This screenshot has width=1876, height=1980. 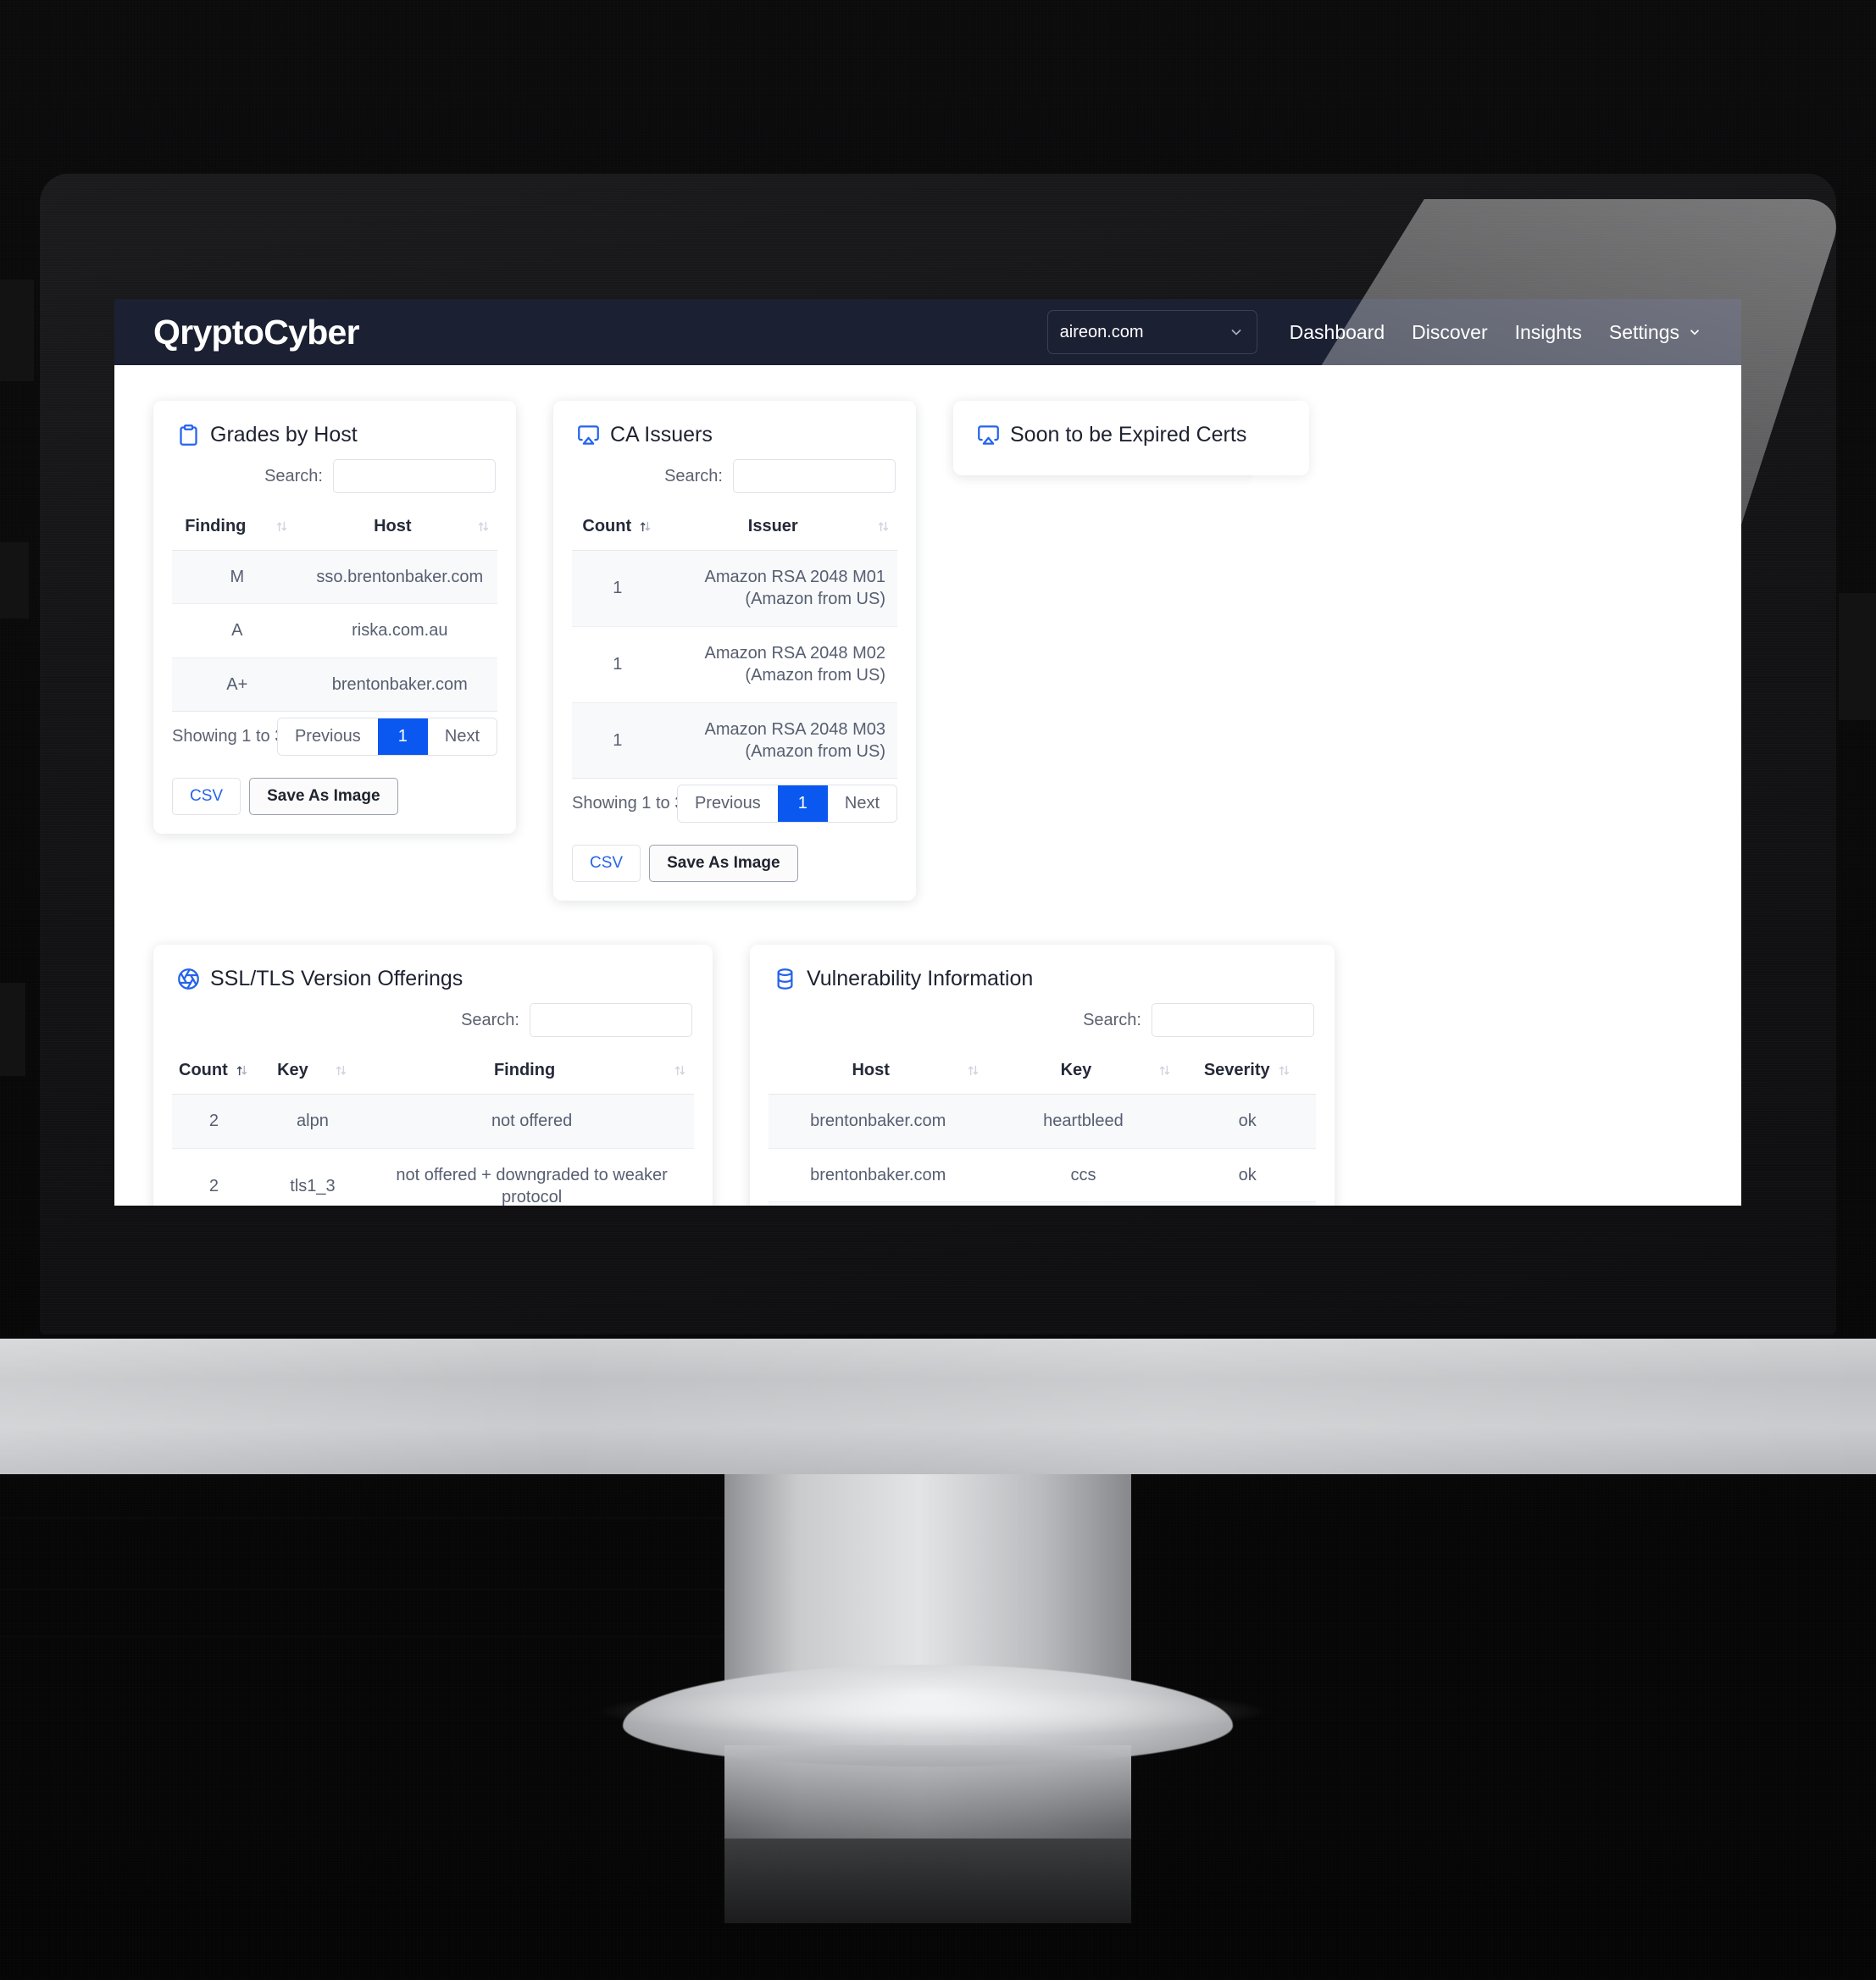 I want to click on airplay-icon, so click(x=588, y=435).